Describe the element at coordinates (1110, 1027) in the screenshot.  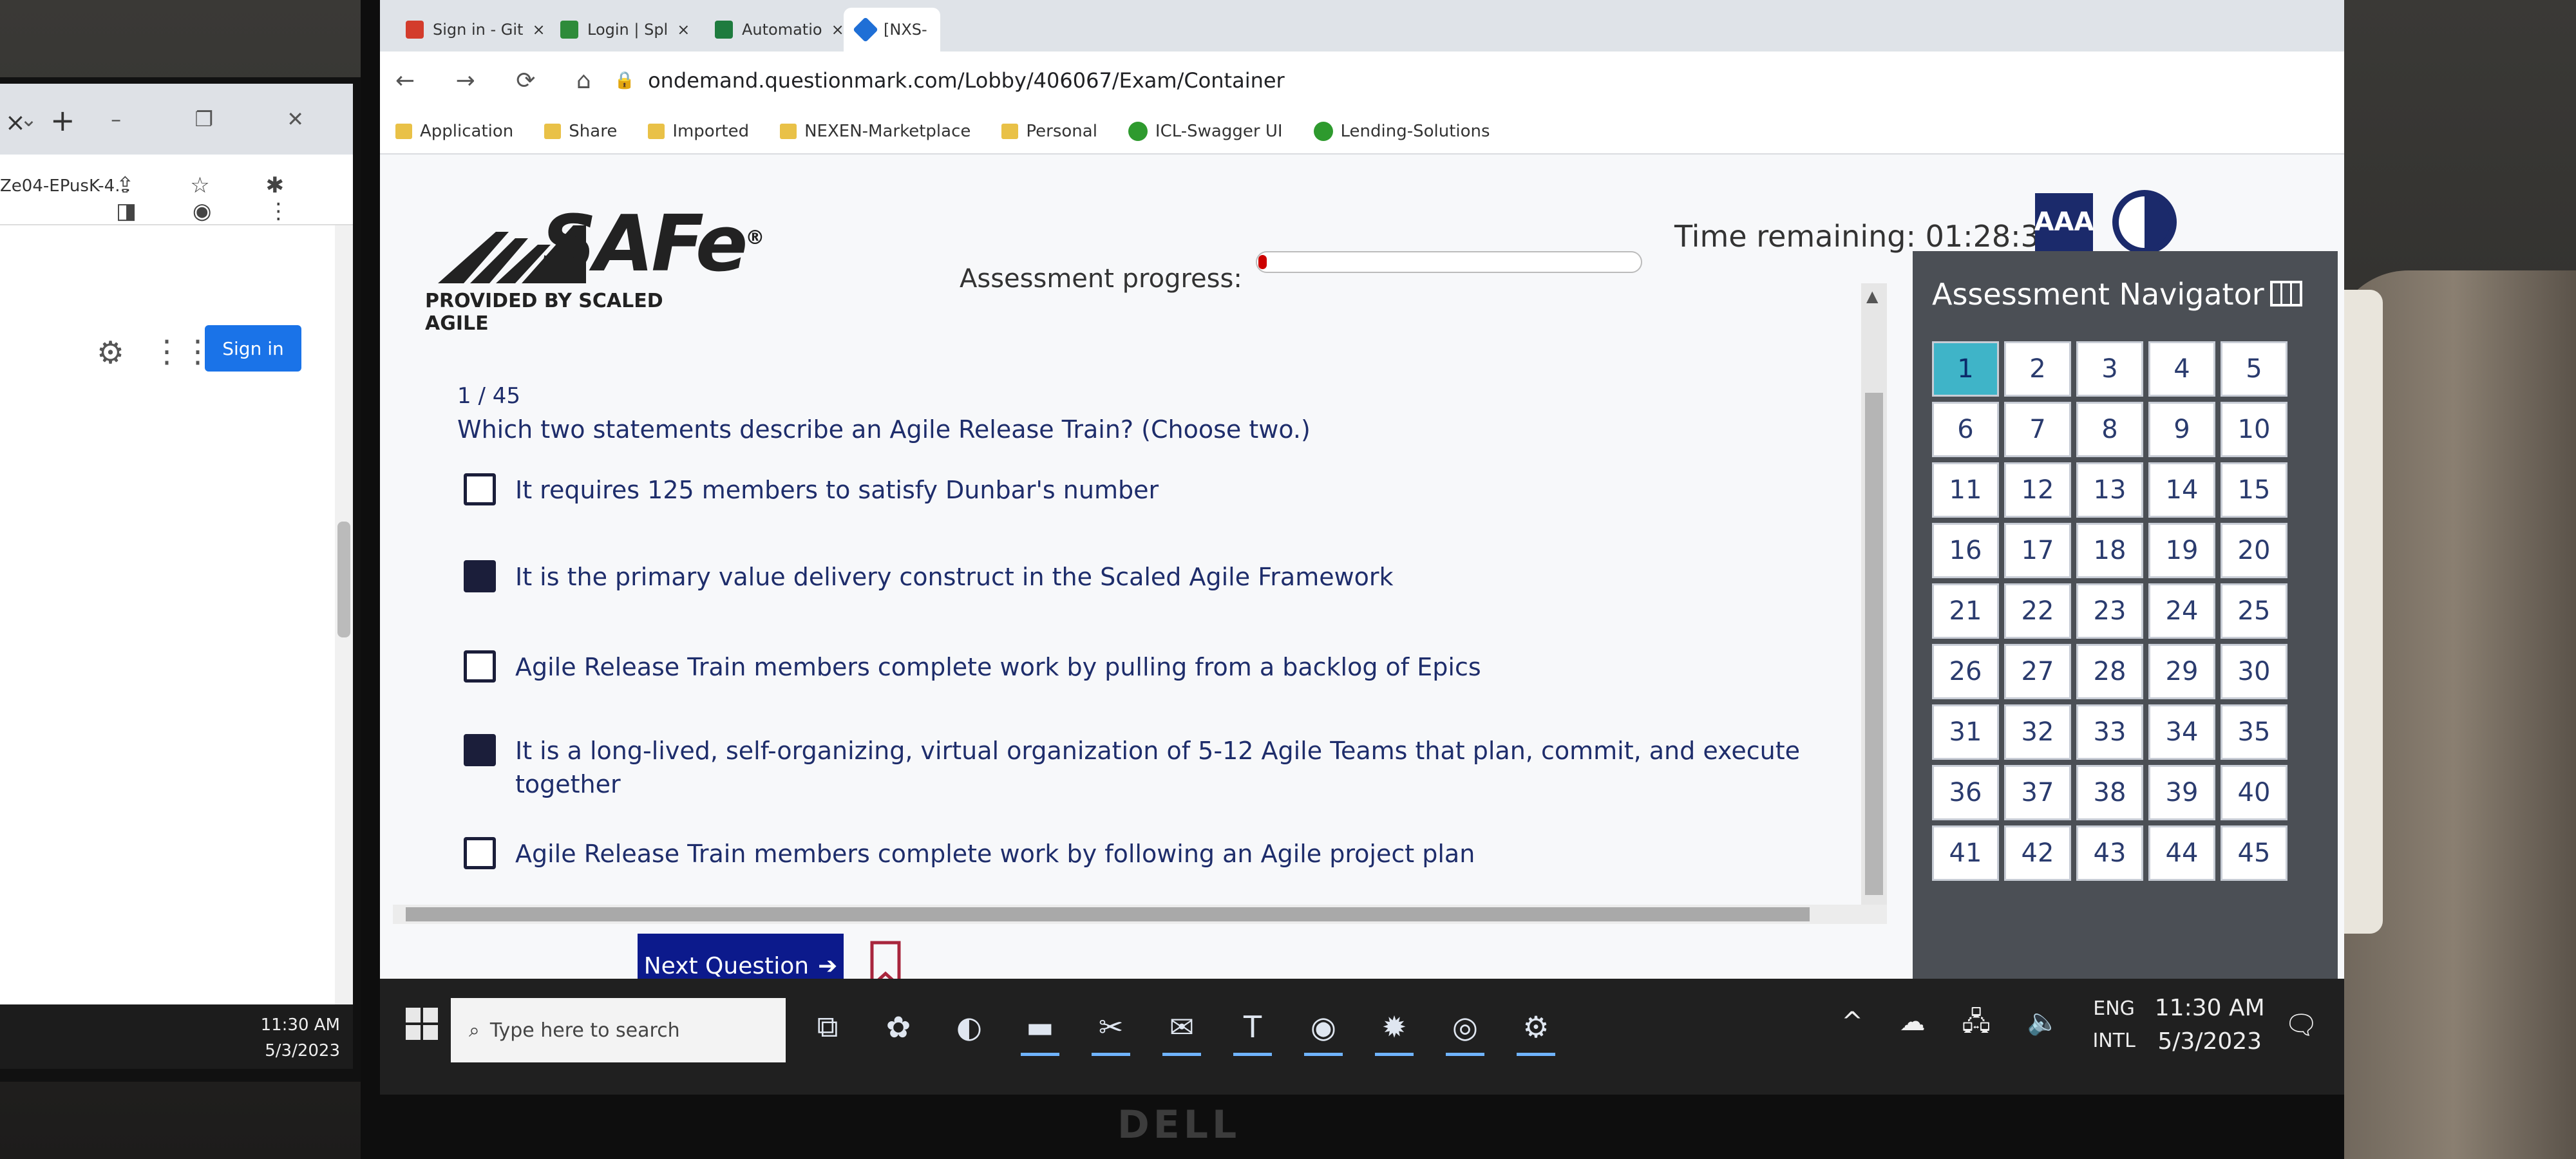
I see `snipping-icon: ✂` at that location.